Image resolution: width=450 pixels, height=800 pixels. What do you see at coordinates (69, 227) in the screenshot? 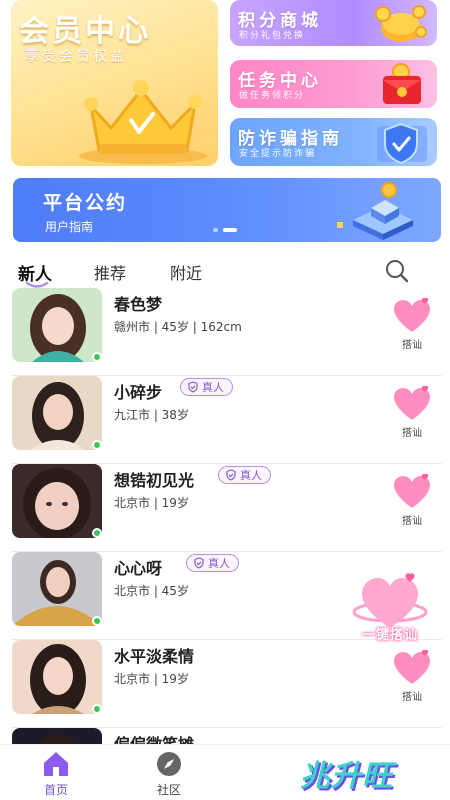
I see `banner-subtitle: 用户指南` at bounding box center [69, 227].